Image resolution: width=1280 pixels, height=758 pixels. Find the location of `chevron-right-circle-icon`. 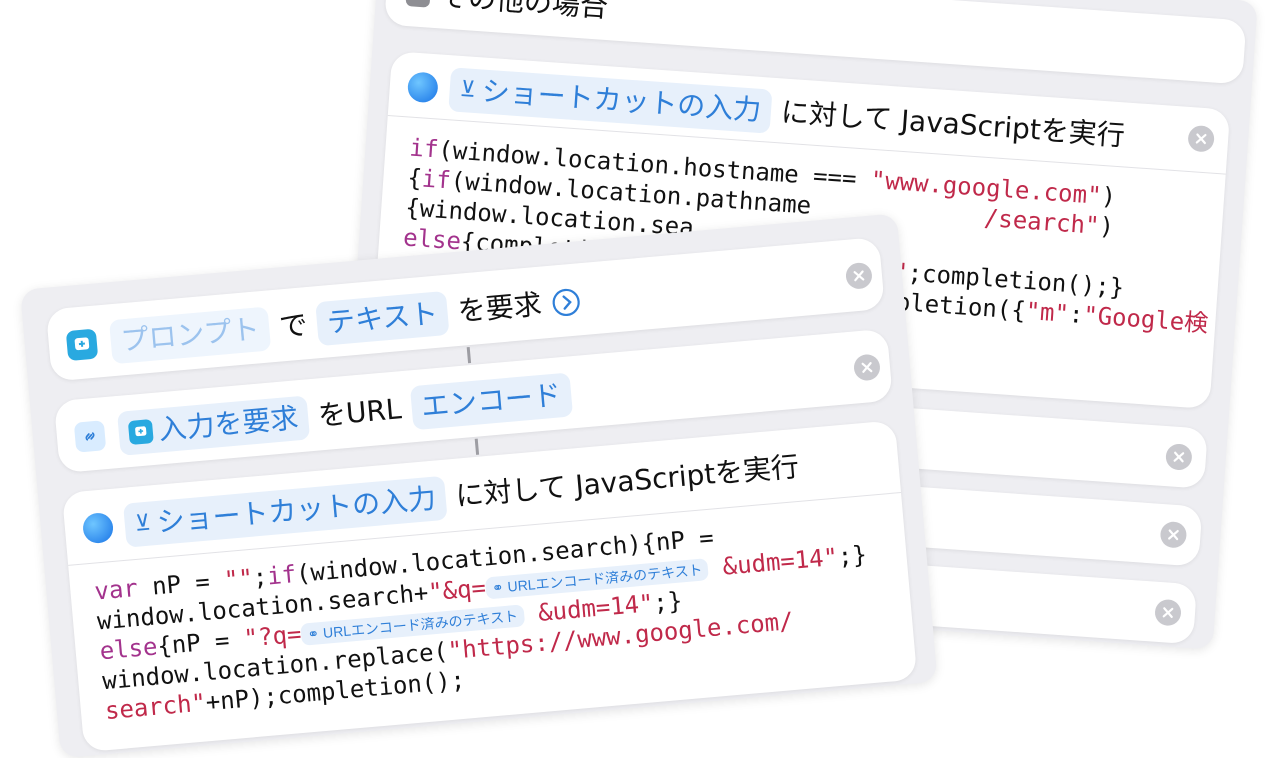

chevron-right-circle-icon is located at coordinates (566, 302).